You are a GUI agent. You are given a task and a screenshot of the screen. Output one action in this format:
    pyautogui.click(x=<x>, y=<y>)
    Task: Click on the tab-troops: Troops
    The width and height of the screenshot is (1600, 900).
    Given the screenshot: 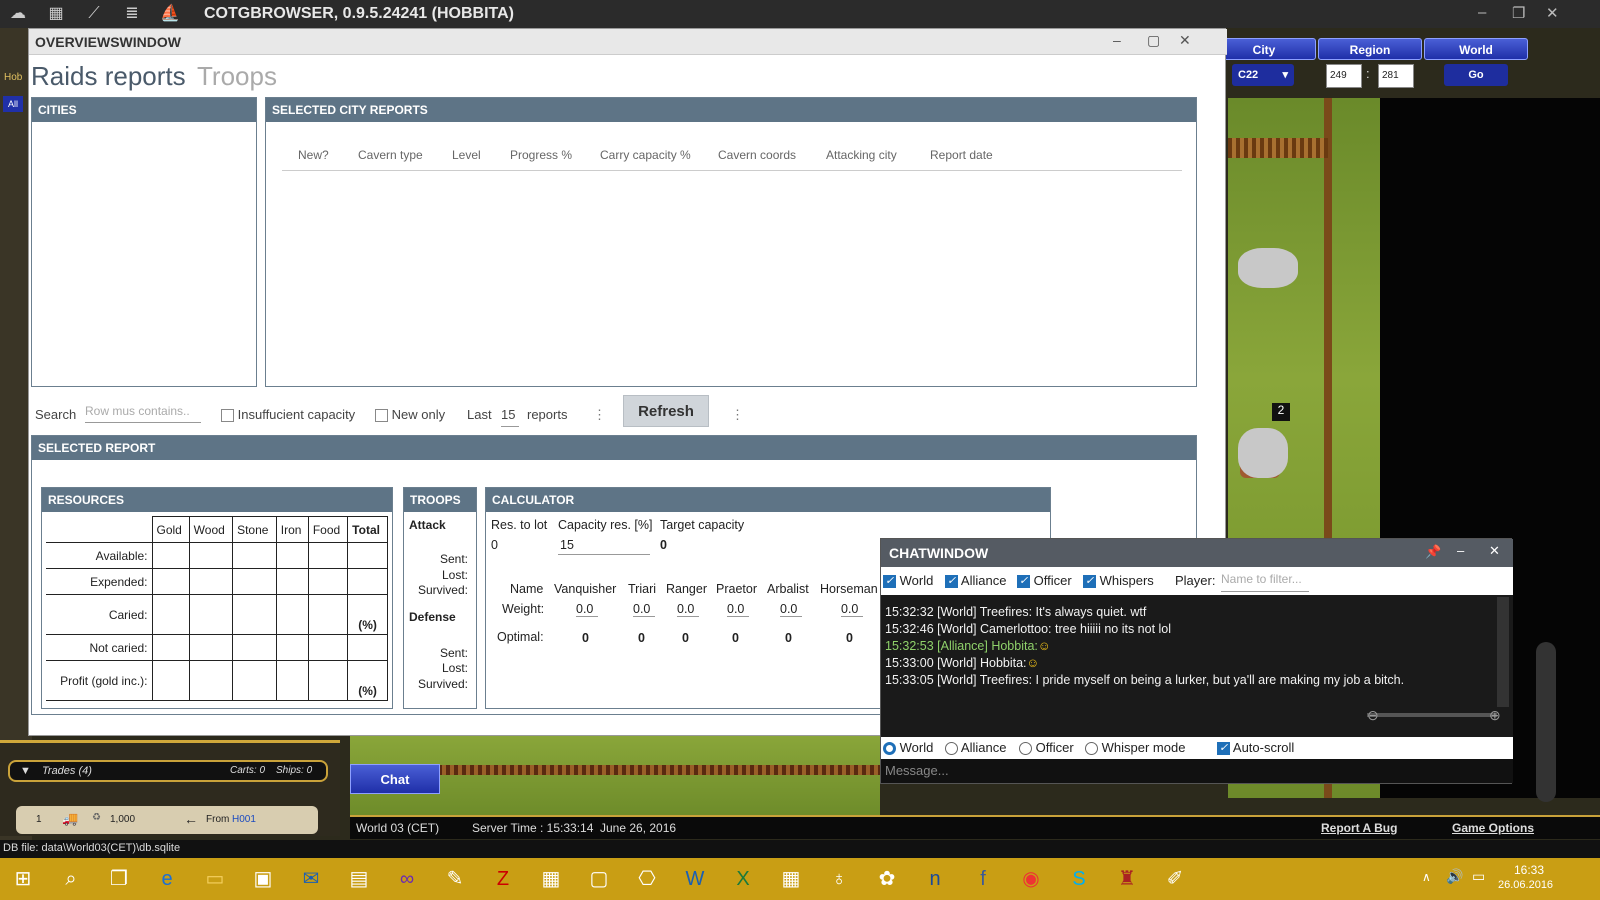 What is the action you would take?
    pyautogui.click(x=237, y=76)
    